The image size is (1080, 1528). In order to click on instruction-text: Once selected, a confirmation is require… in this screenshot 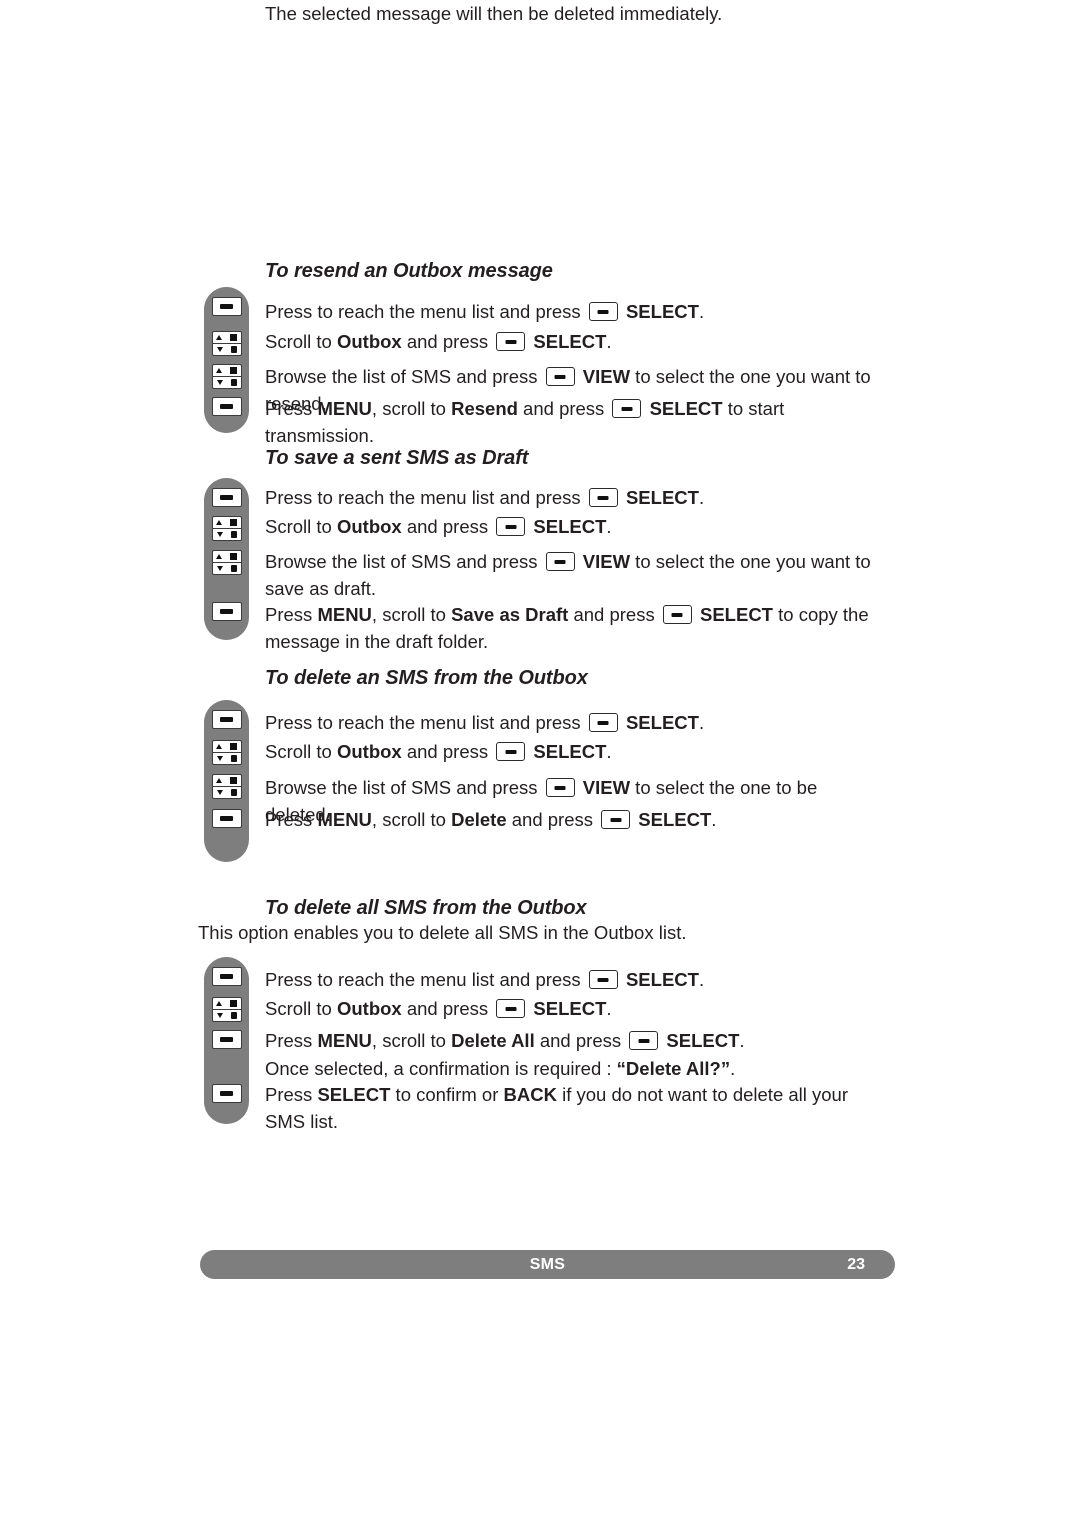, I will do `click(441, 1068)`.